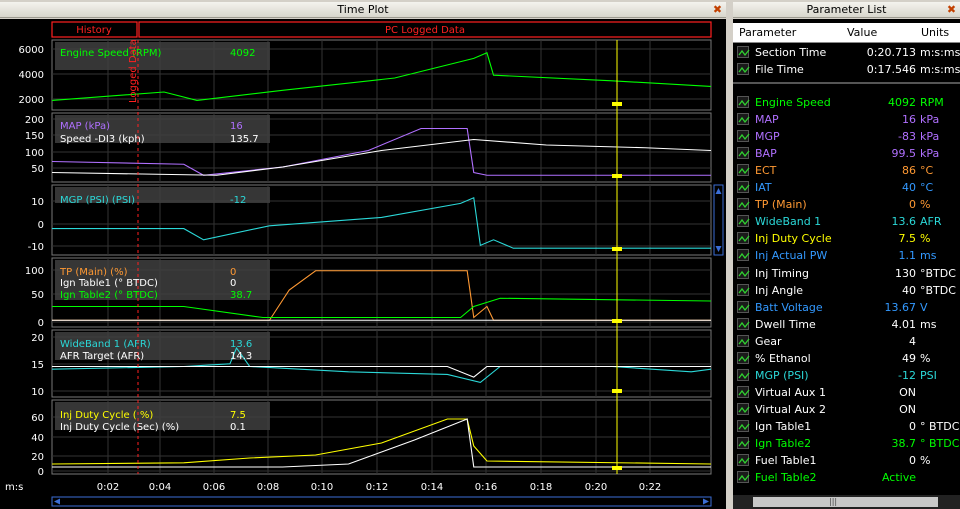 The height and width of the screenshot is (509, 960). I want to click on parameter-row: BAP 99.5 kPa, so click(846, 153).